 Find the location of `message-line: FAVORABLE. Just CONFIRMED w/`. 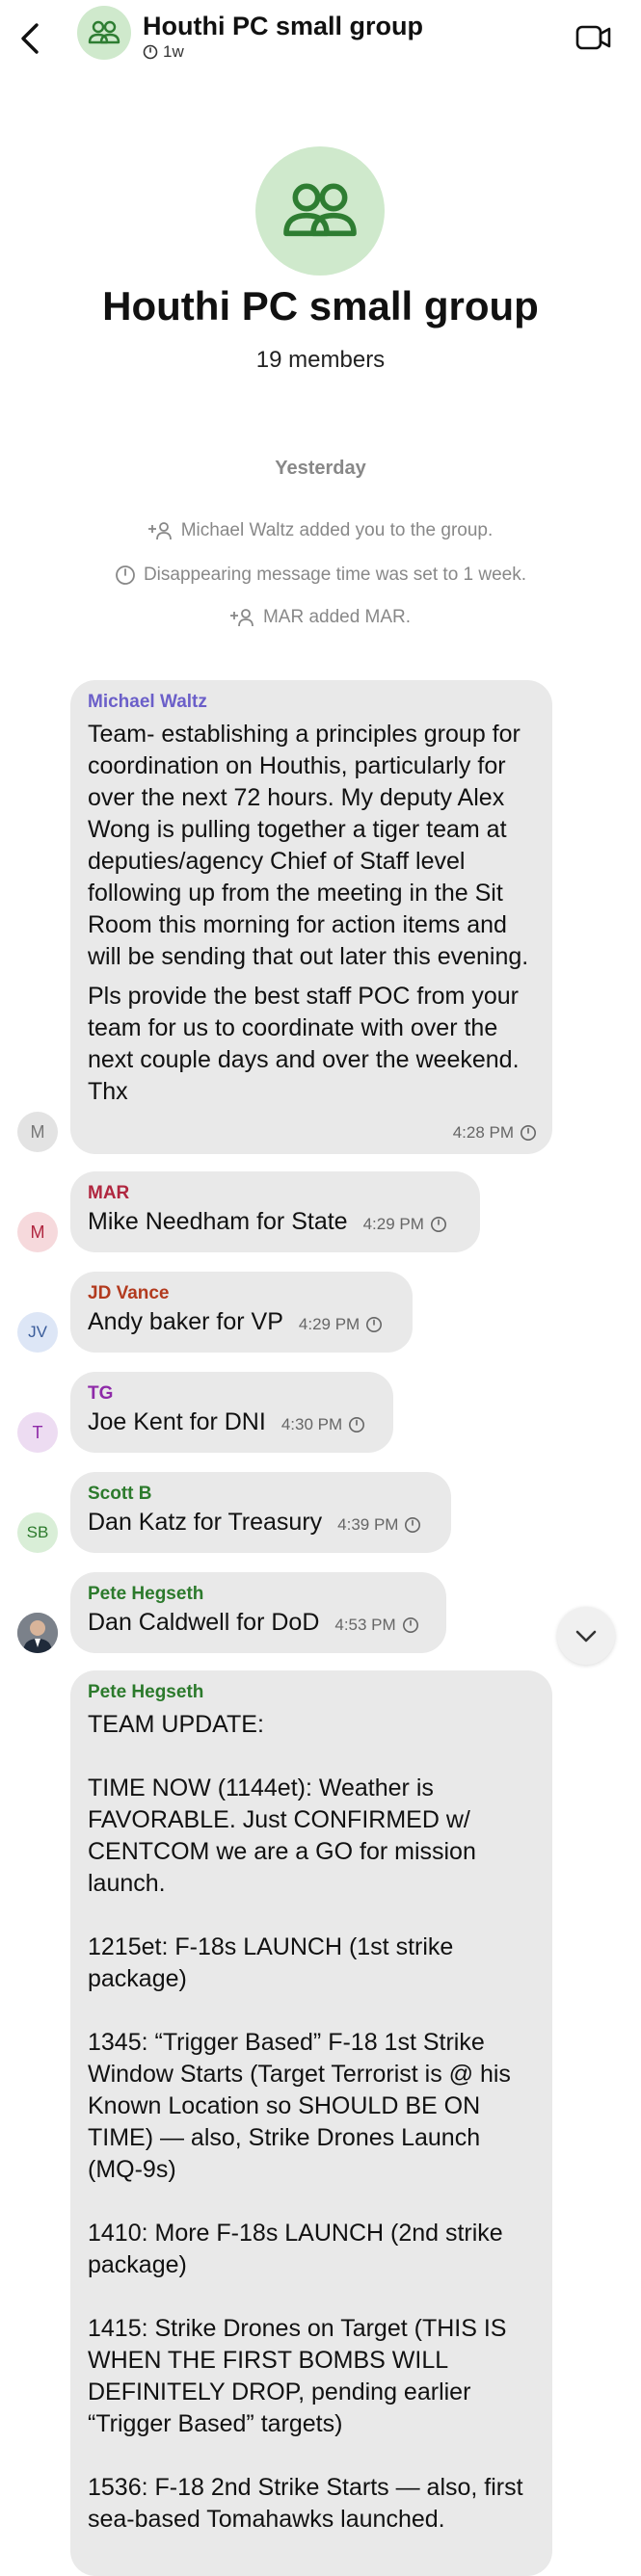

message-line: FAVORABLE. Just CONFIRMED w/ is located at coordinates (279, 1819).